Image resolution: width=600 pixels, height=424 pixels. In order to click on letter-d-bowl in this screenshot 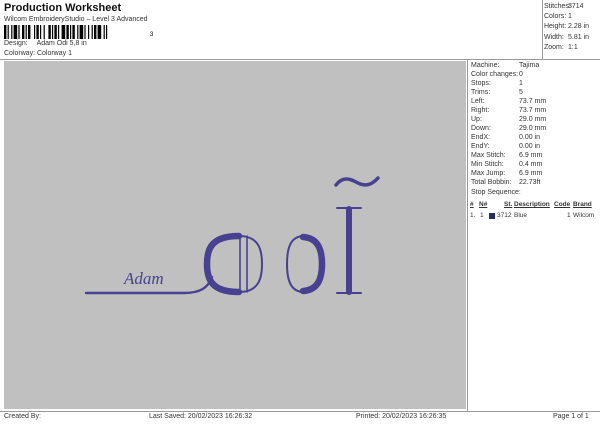, I will do `click(312, 264)`.